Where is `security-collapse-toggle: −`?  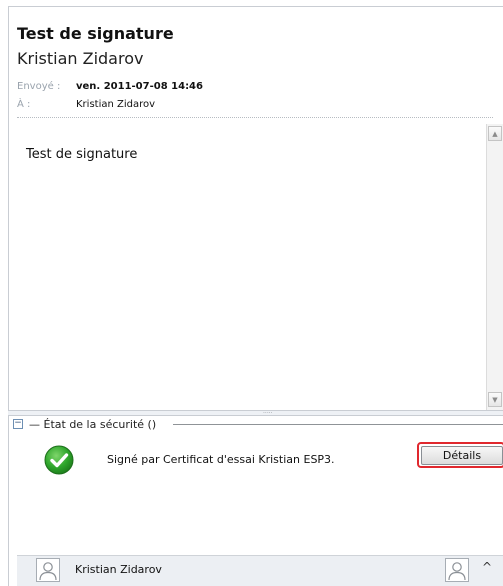 security-collapse-toggle: − is located at coordinates (18, 424).